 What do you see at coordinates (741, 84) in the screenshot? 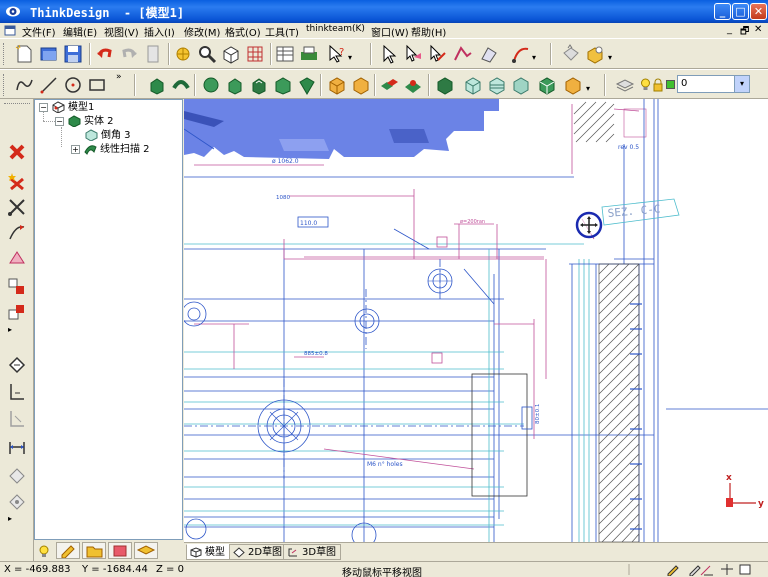
I see `chevron-down-icon: ▾` at bounding box center [741, 84].